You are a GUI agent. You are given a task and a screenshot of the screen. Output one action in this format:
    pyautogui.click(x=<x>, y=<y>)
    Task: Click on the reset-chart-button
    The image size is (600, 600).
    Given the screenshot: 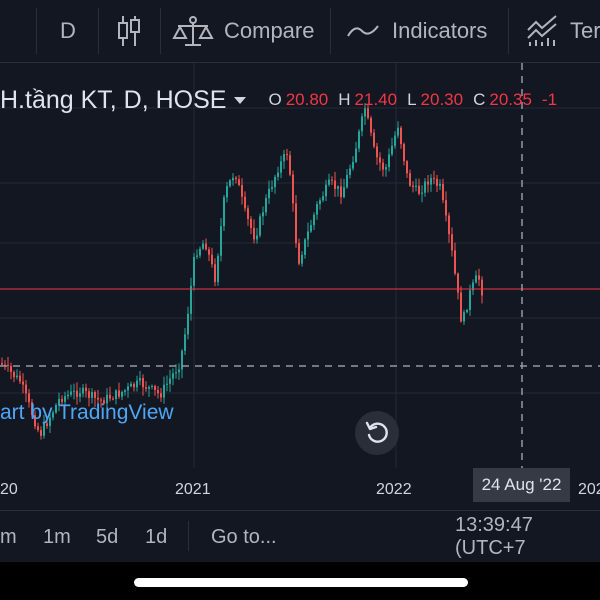 What is the action you would take?
    pyautogui.click(x=377, y=433)
    